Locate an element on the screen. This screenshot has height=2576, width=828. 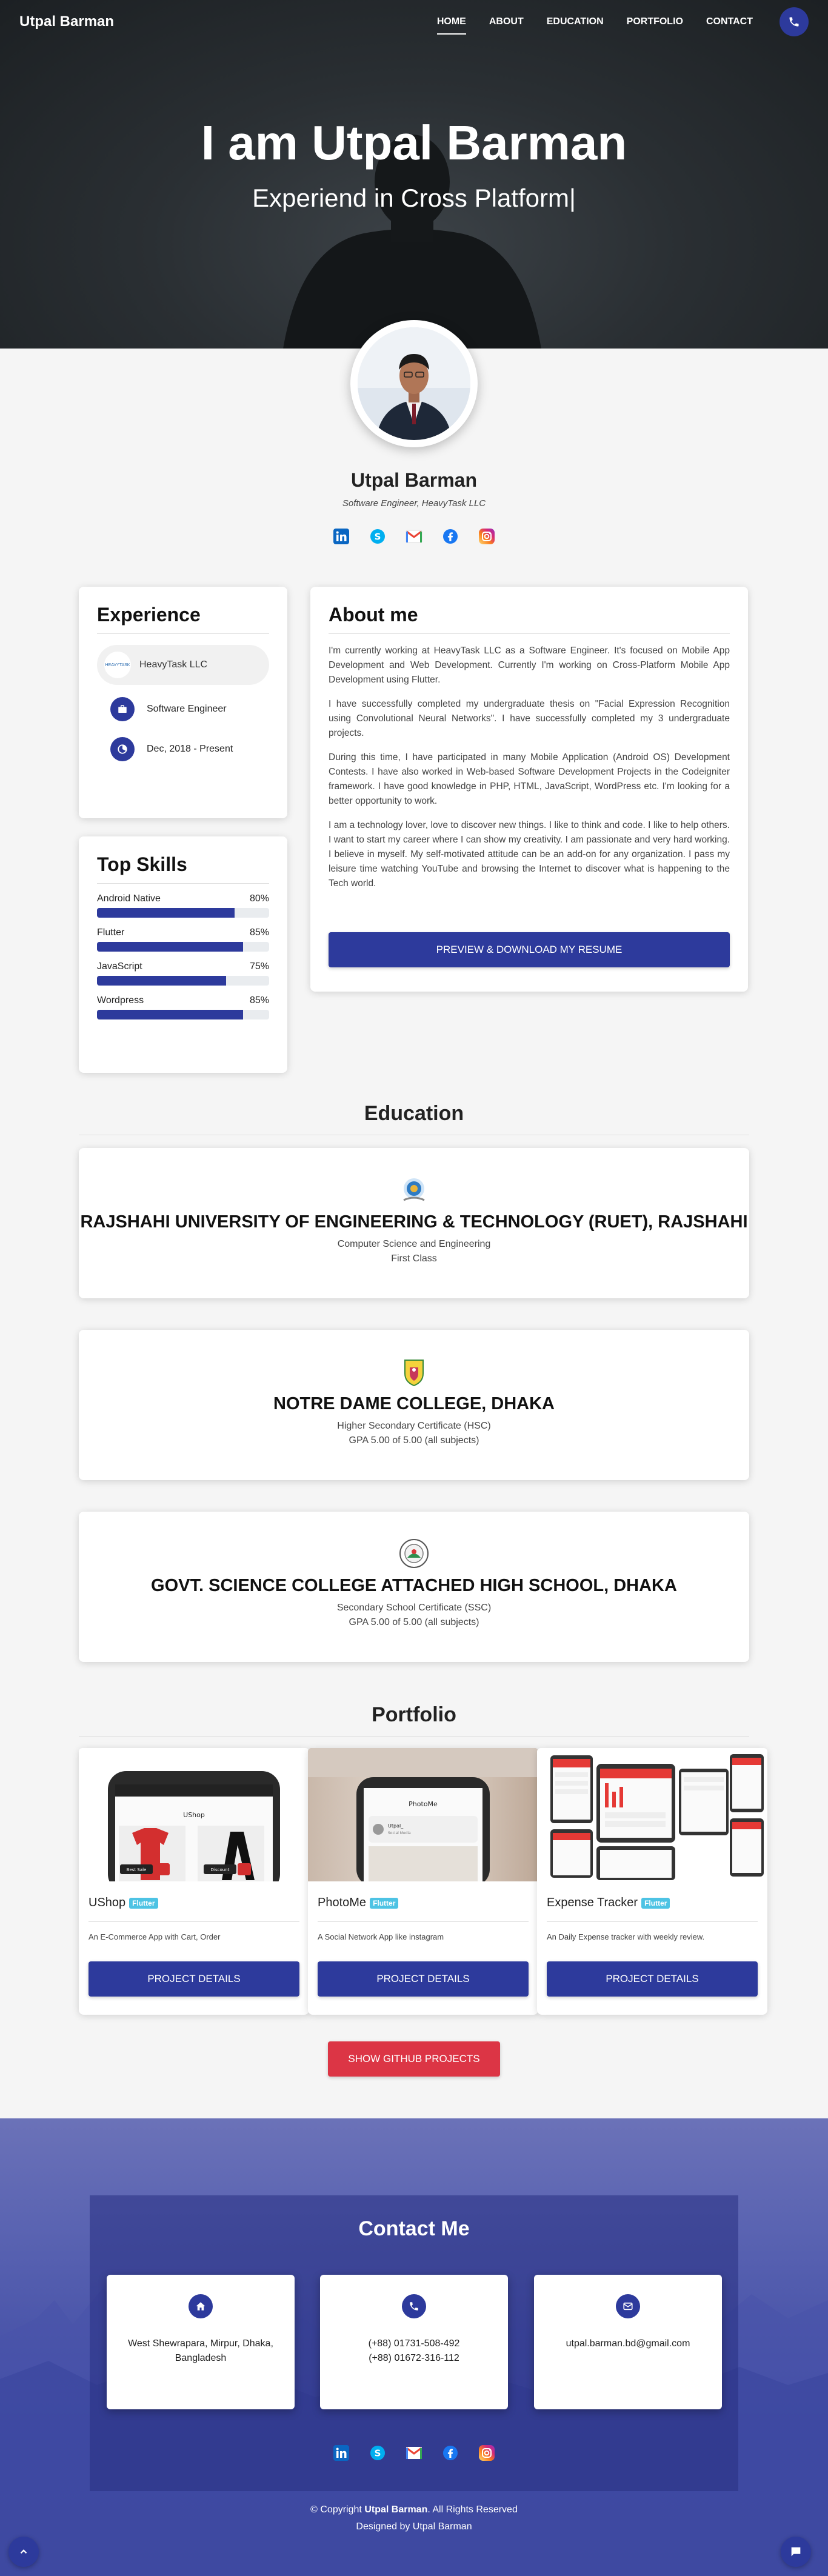
chevron-up-icon is located at coordinates (23, 2551).